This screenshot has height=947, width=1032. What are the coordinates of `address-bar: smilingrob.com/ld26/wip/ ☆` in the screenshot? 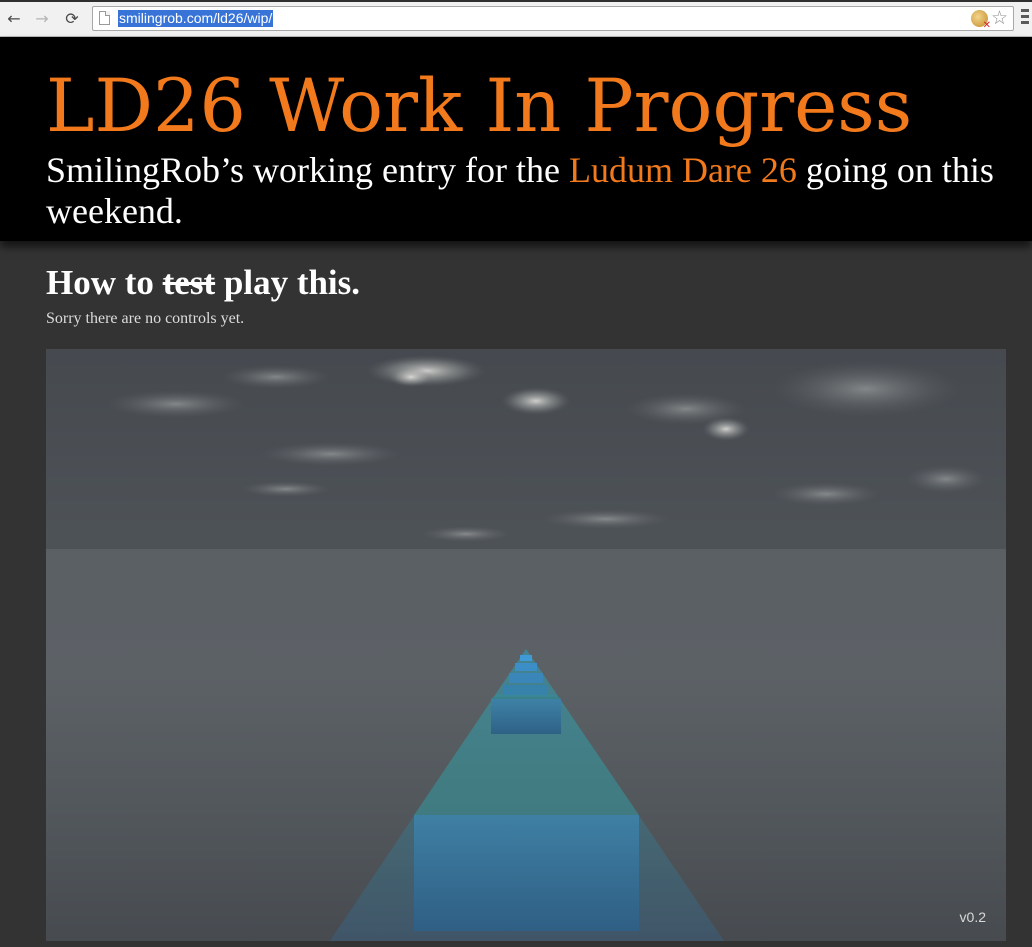 It's located at (553, 18).